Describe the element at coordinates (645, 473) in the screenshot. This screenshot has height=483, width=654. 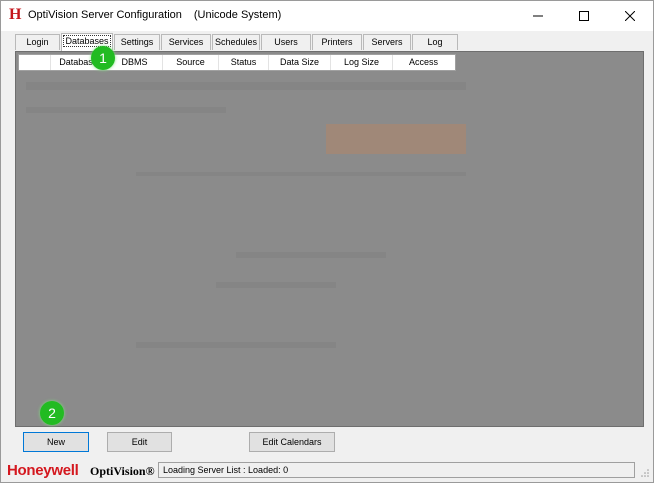
I see `resize-grip-icon` at that location.